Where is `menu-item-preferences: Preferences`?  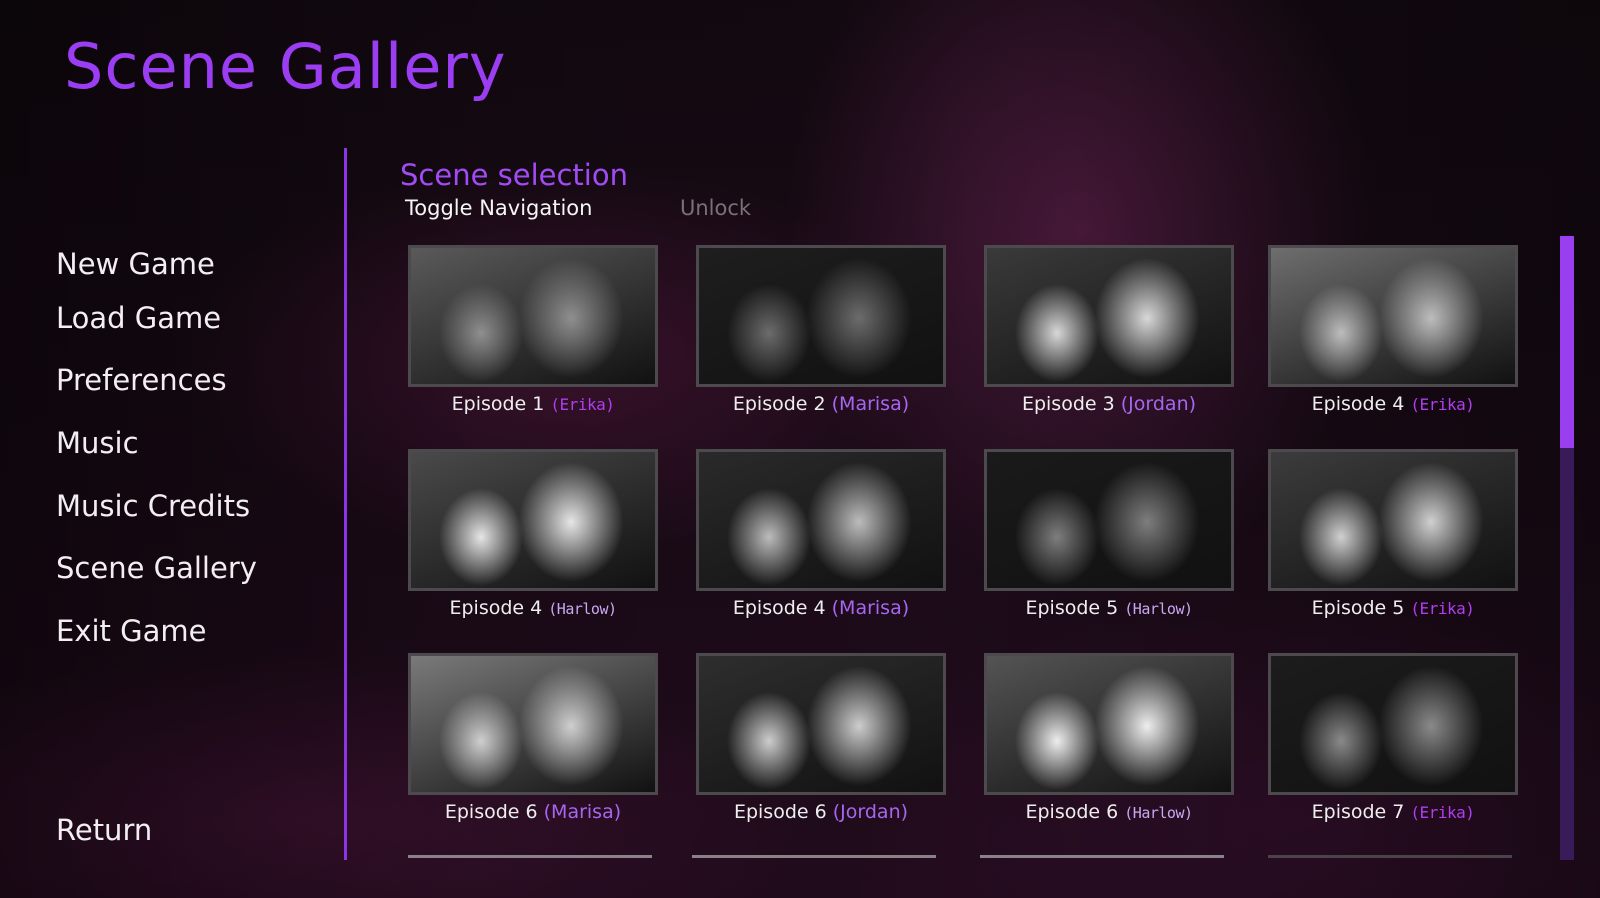
menu-item-preferences: Preferences is located at coordinates (141, 380).